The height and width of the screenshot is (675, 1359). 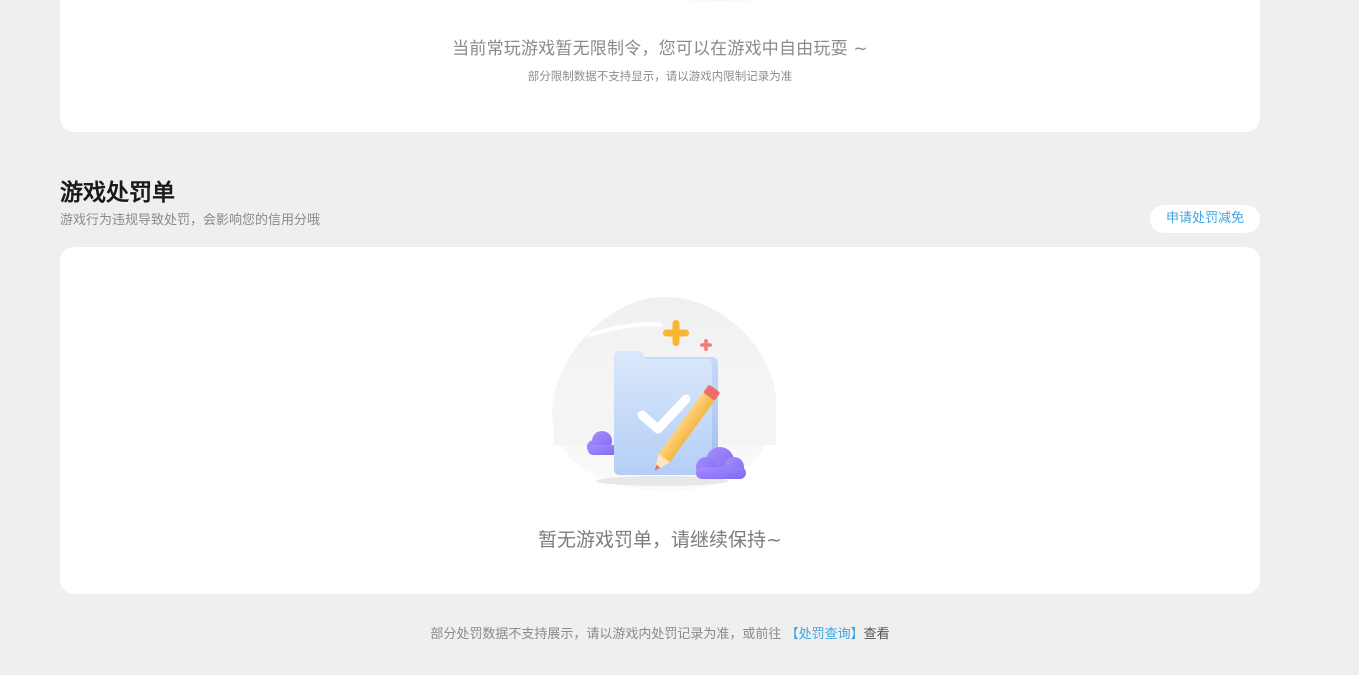 I want to click on restriction-empty-message: 当前常玩游戏暂无限制令，您可以在游戏中自由玩耍 ~, so click(x=660, y=49).